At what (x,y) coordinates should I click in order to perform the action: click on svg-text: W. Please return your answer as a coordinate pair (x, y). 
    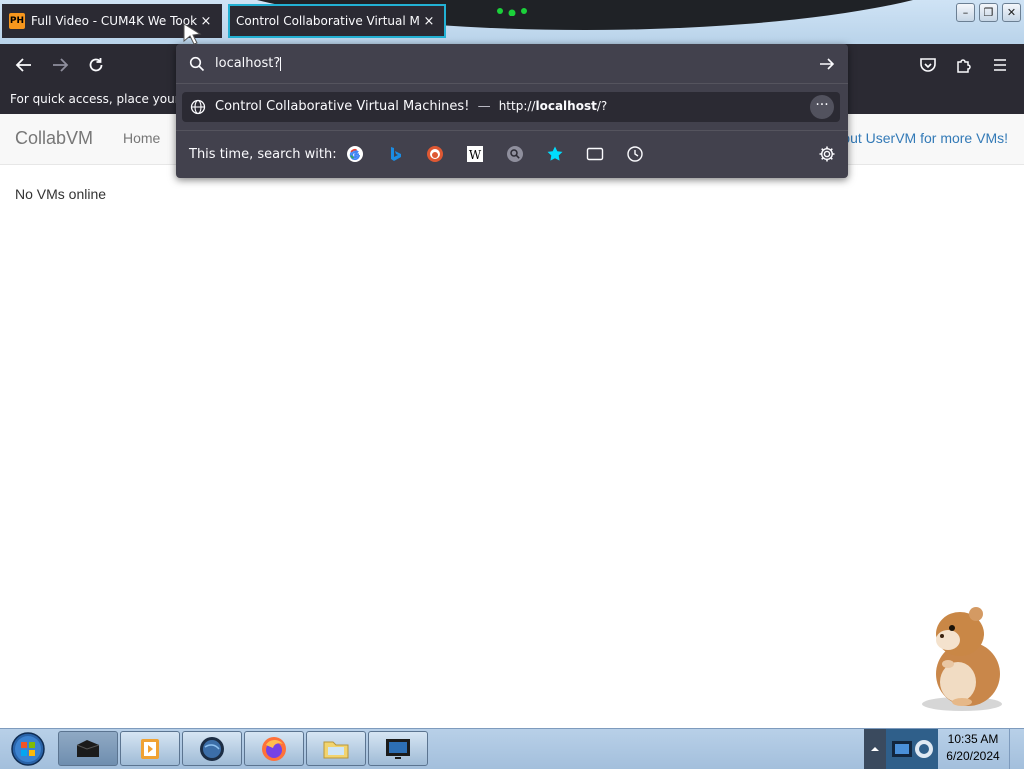
    Looking at the image, I should click on (475, 155).